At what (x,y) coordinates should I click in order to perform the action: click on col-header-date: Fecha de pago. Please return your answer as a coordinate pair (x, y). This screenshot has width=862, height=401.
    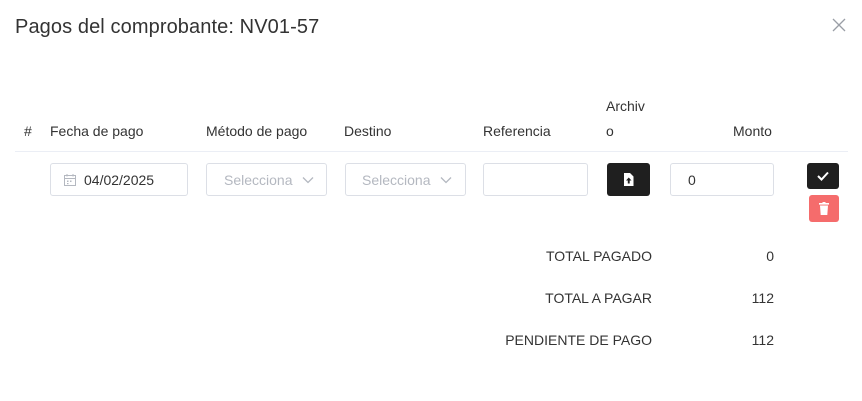
    Looking at the image, I should click on (97, 131).